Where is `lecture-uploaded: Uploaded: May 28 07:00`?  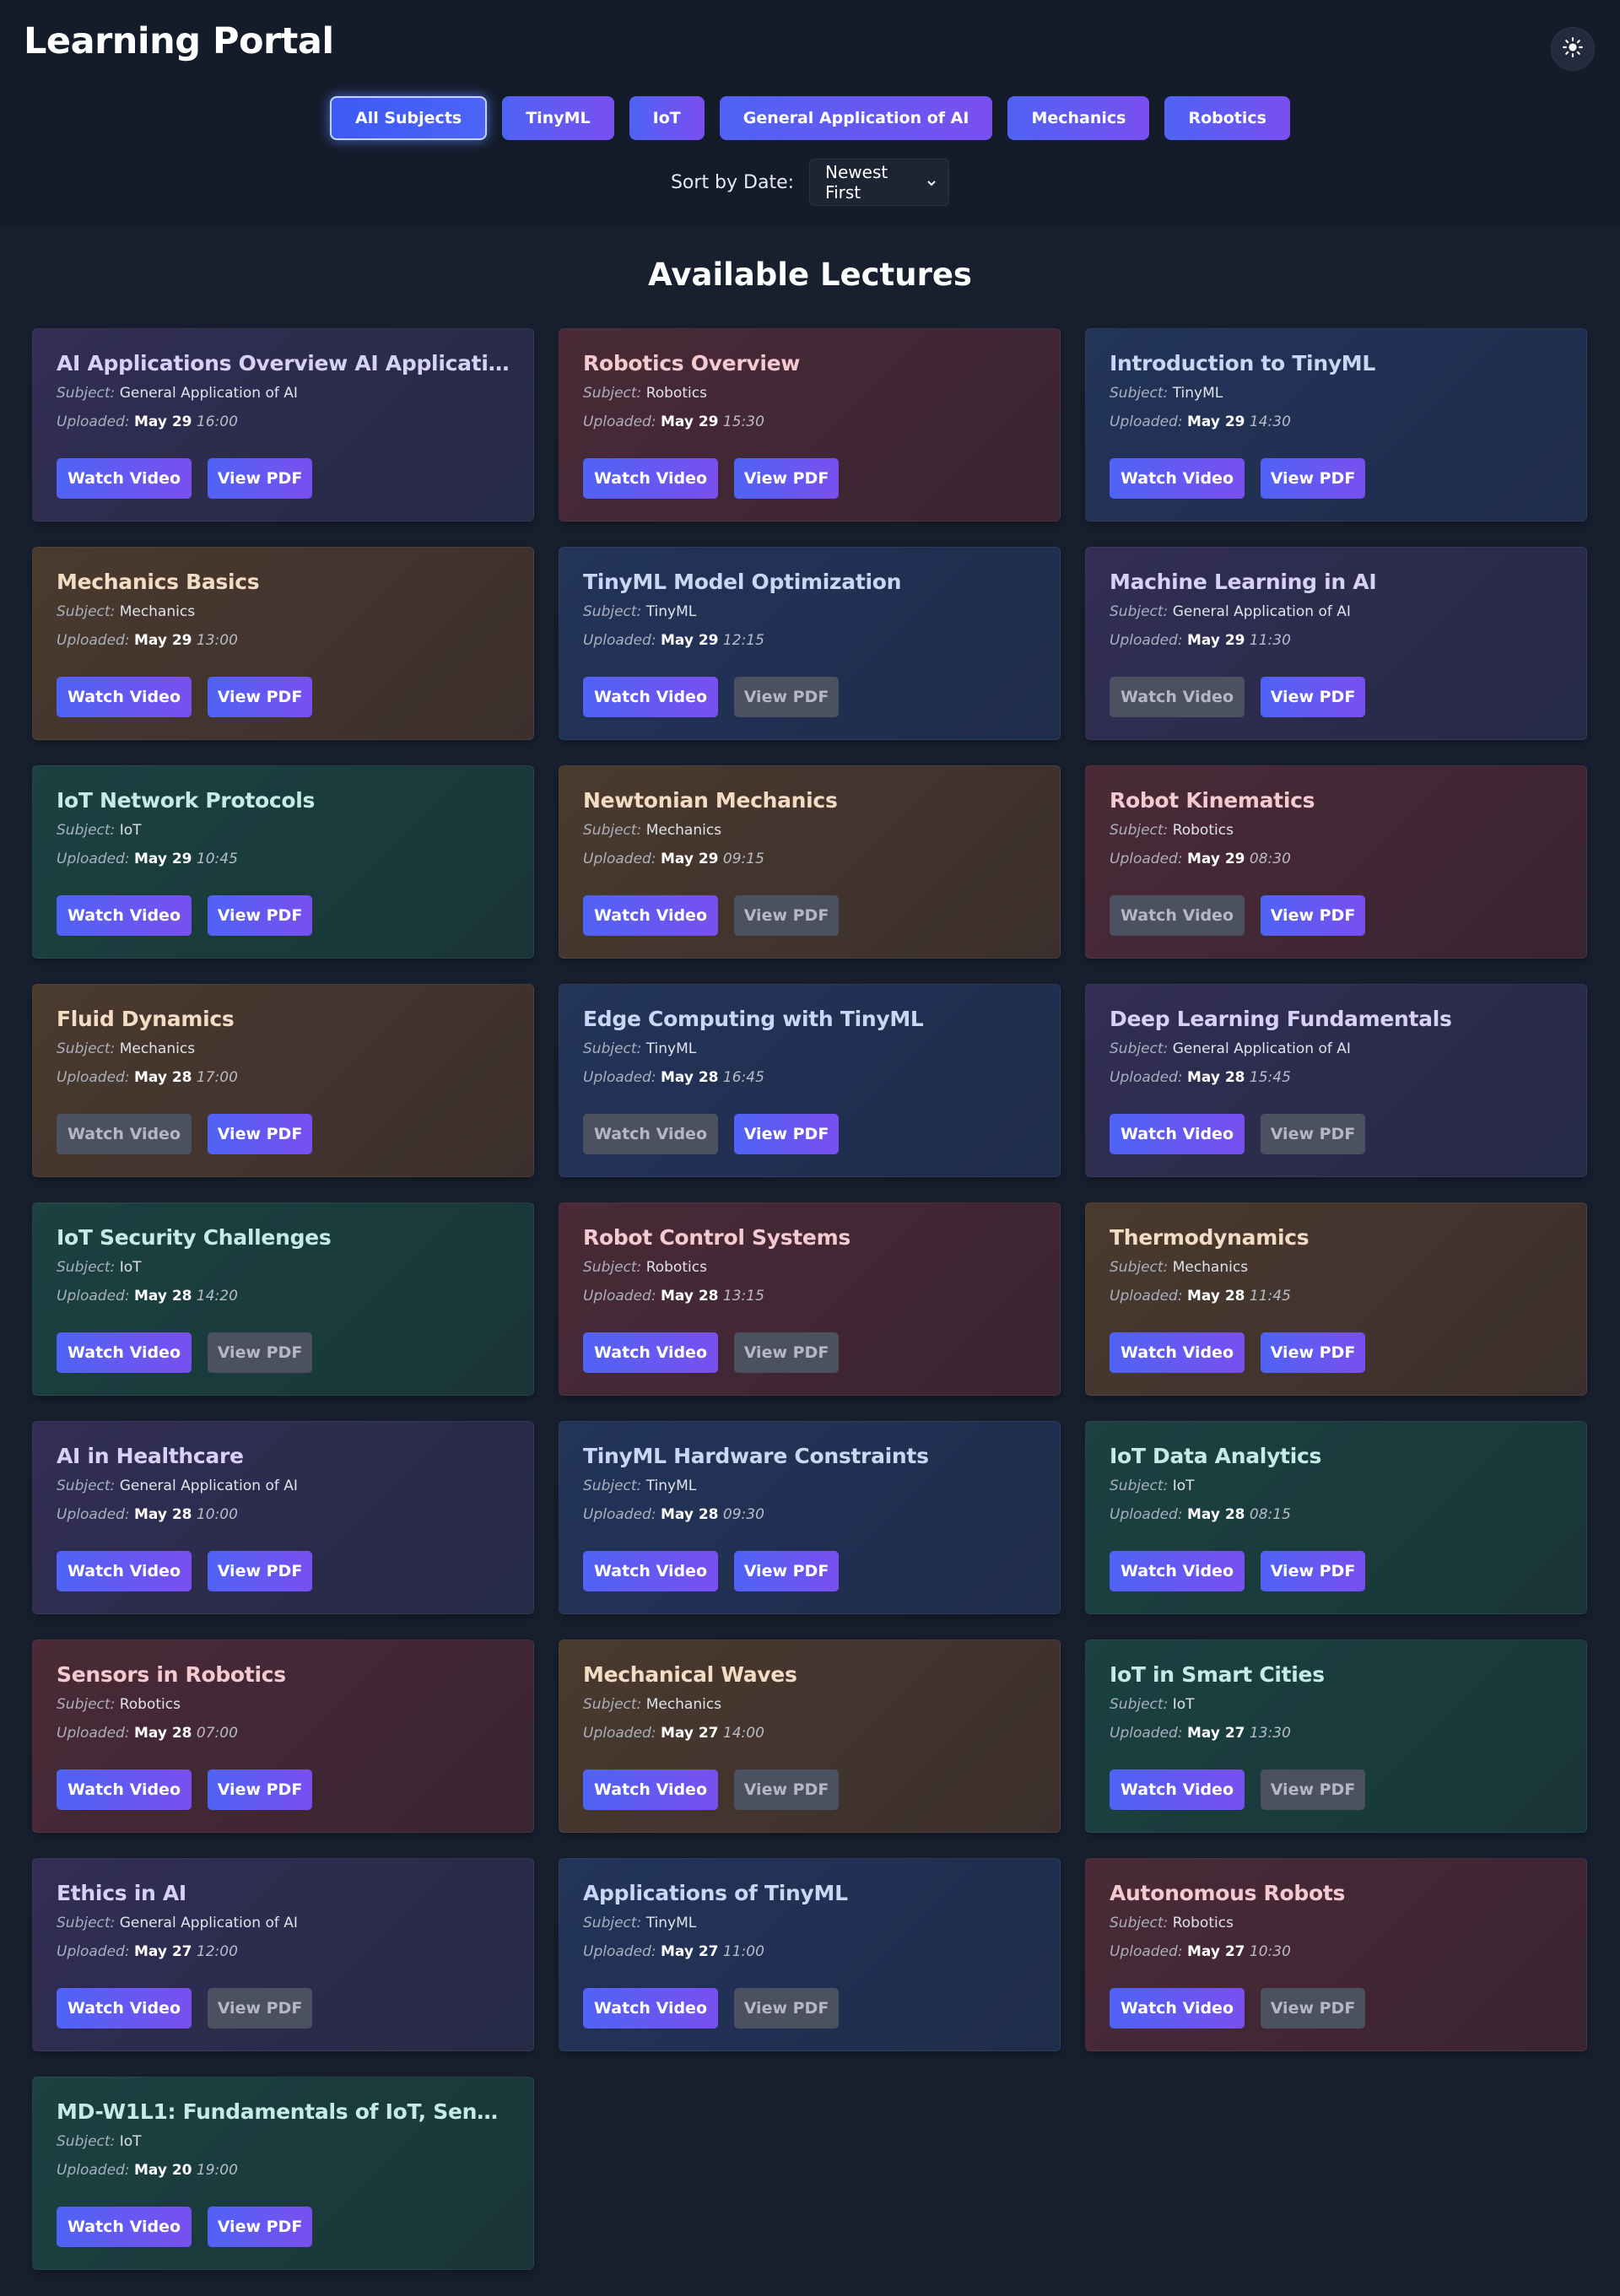 lecture-uploaded: Uploaded: May 28 07:00 is located at coordinates (283, 1733).